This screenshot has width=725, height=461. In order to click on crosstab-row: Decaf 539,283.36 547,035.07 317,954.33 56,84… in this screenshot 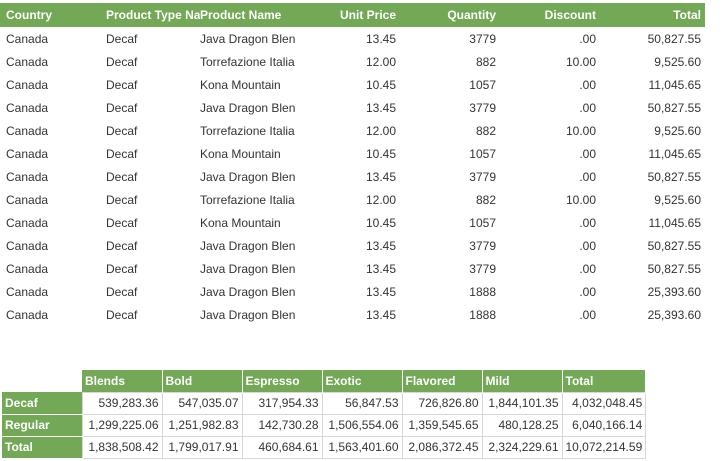, I will do `click(324, 403)`.